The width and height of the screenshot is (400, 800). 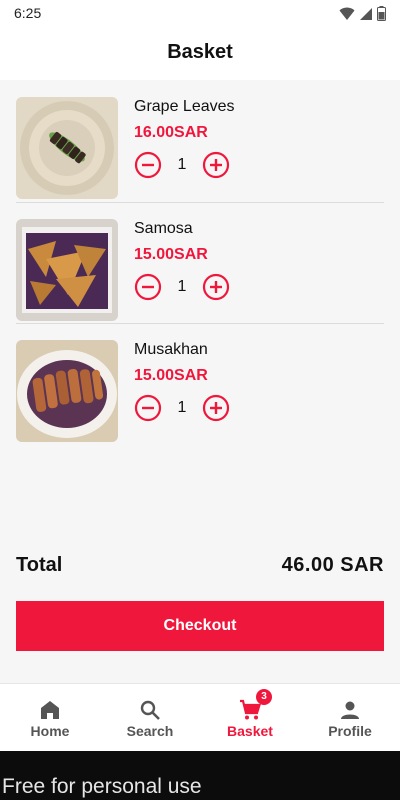 What do you see at coordinates (67, 391) in the screenshot?
I see `musakhan-image` at bounding box center [67, 391].